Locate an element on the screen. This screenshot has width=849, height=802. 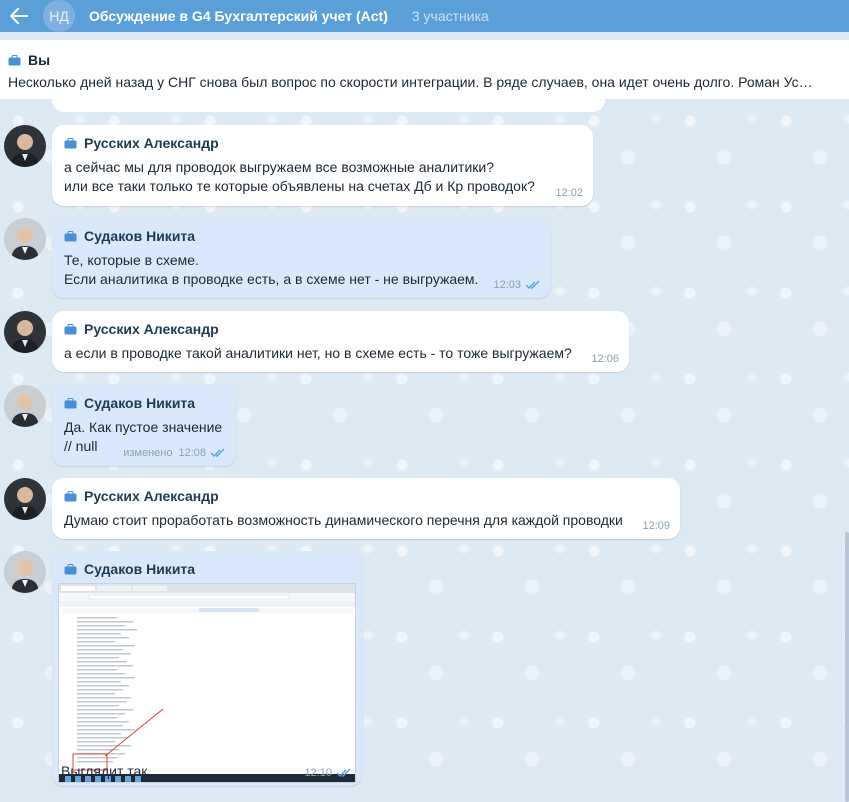
message-time: 12:02 is located at coordinates (569, 193).